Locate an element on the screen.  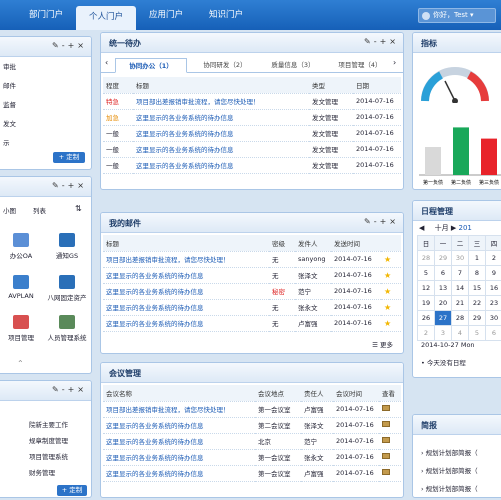
indicator-panel: 指标 第一负债 第二负债 第三负债 is located at coordinates (456, 111).